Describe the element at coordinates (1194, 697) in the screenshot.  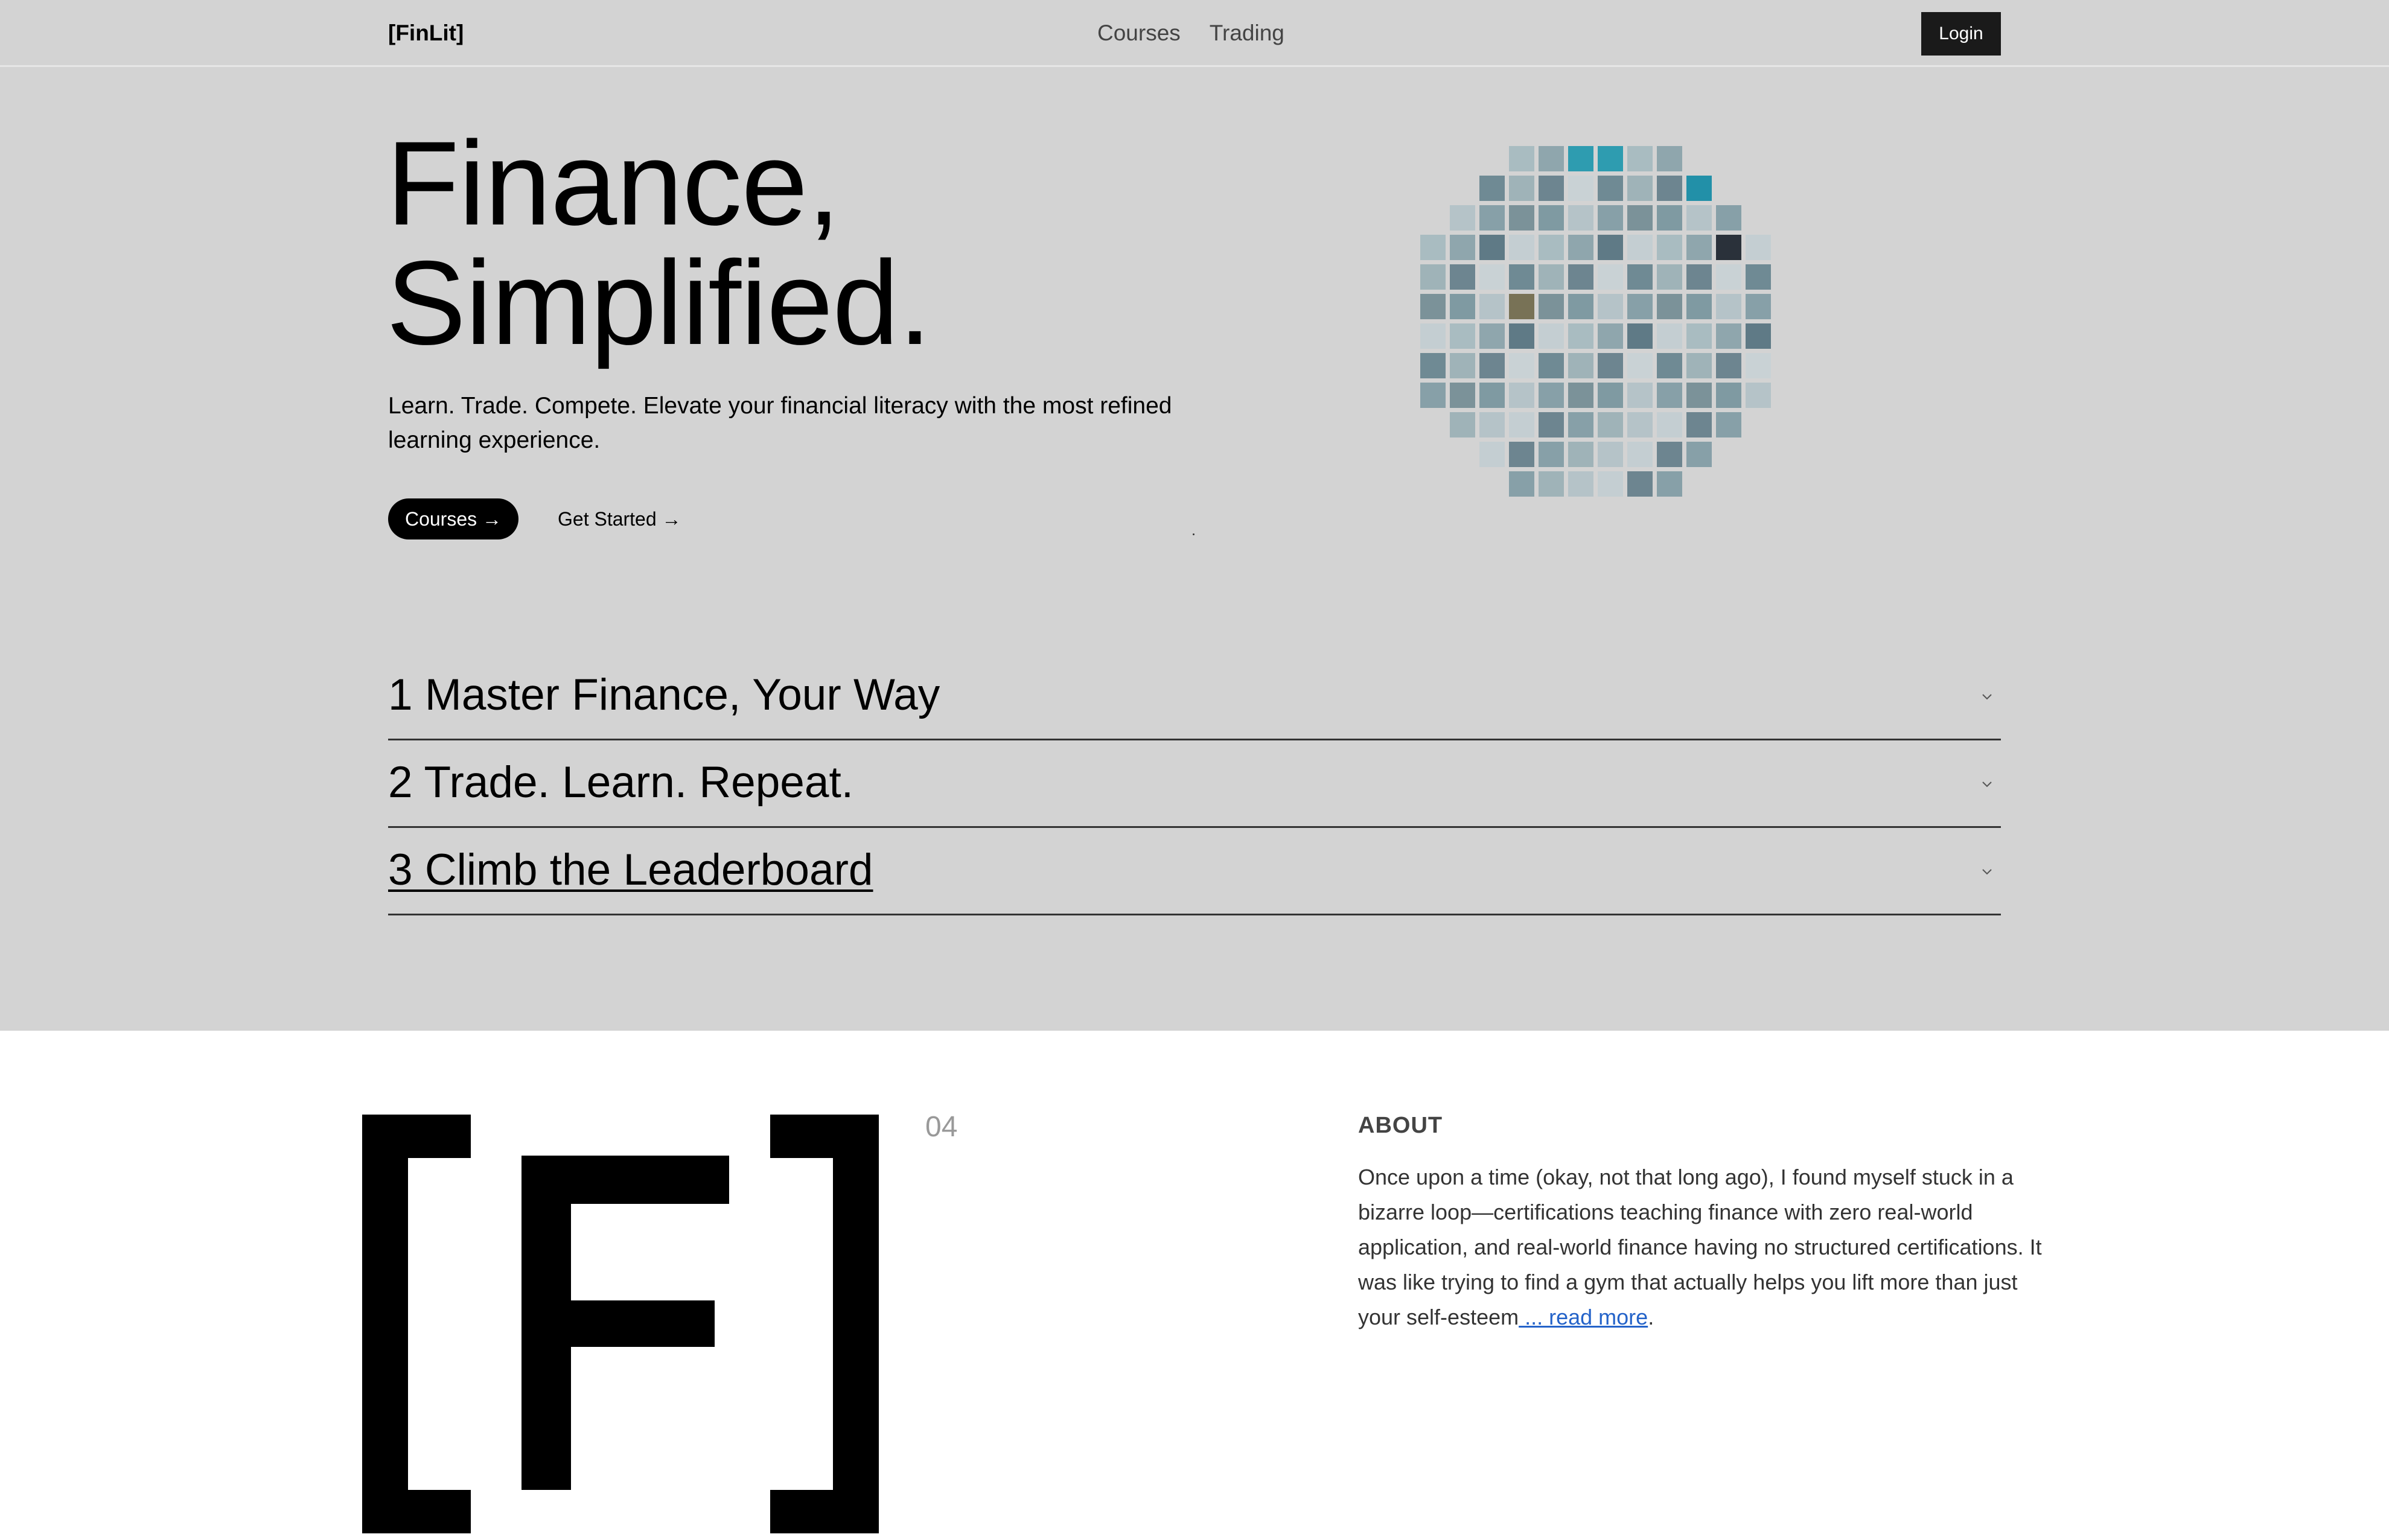
I see `accordion-item-master-finance: 1 Master Finance, Your Way` at that location.